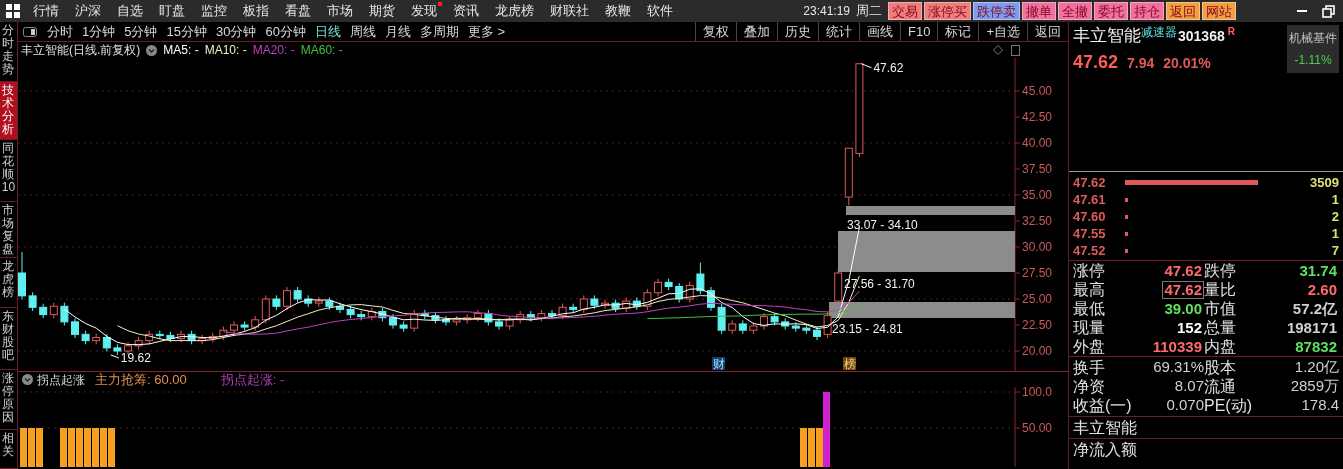  I want to click on menu-item: 期货, so click(382, 11).